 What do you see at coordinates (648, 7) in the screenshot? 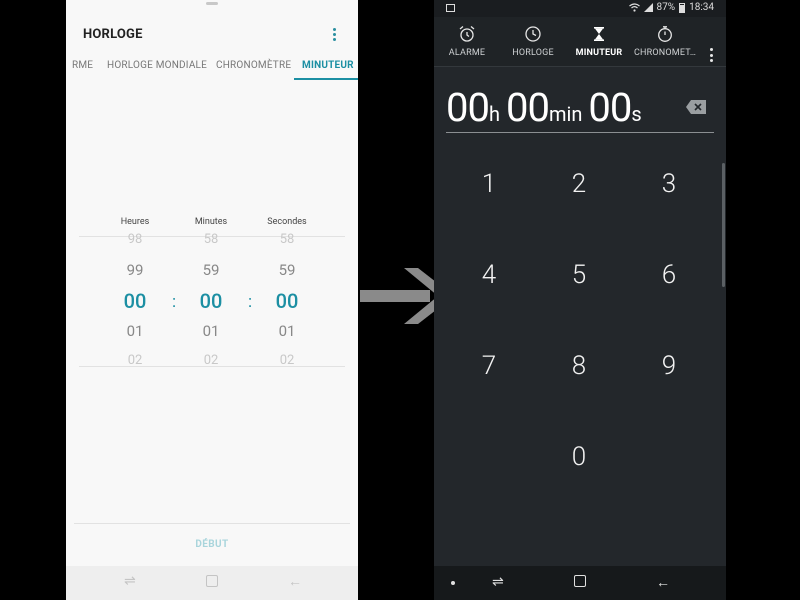
I see `signal-icon` at bounding box center [648, 7].